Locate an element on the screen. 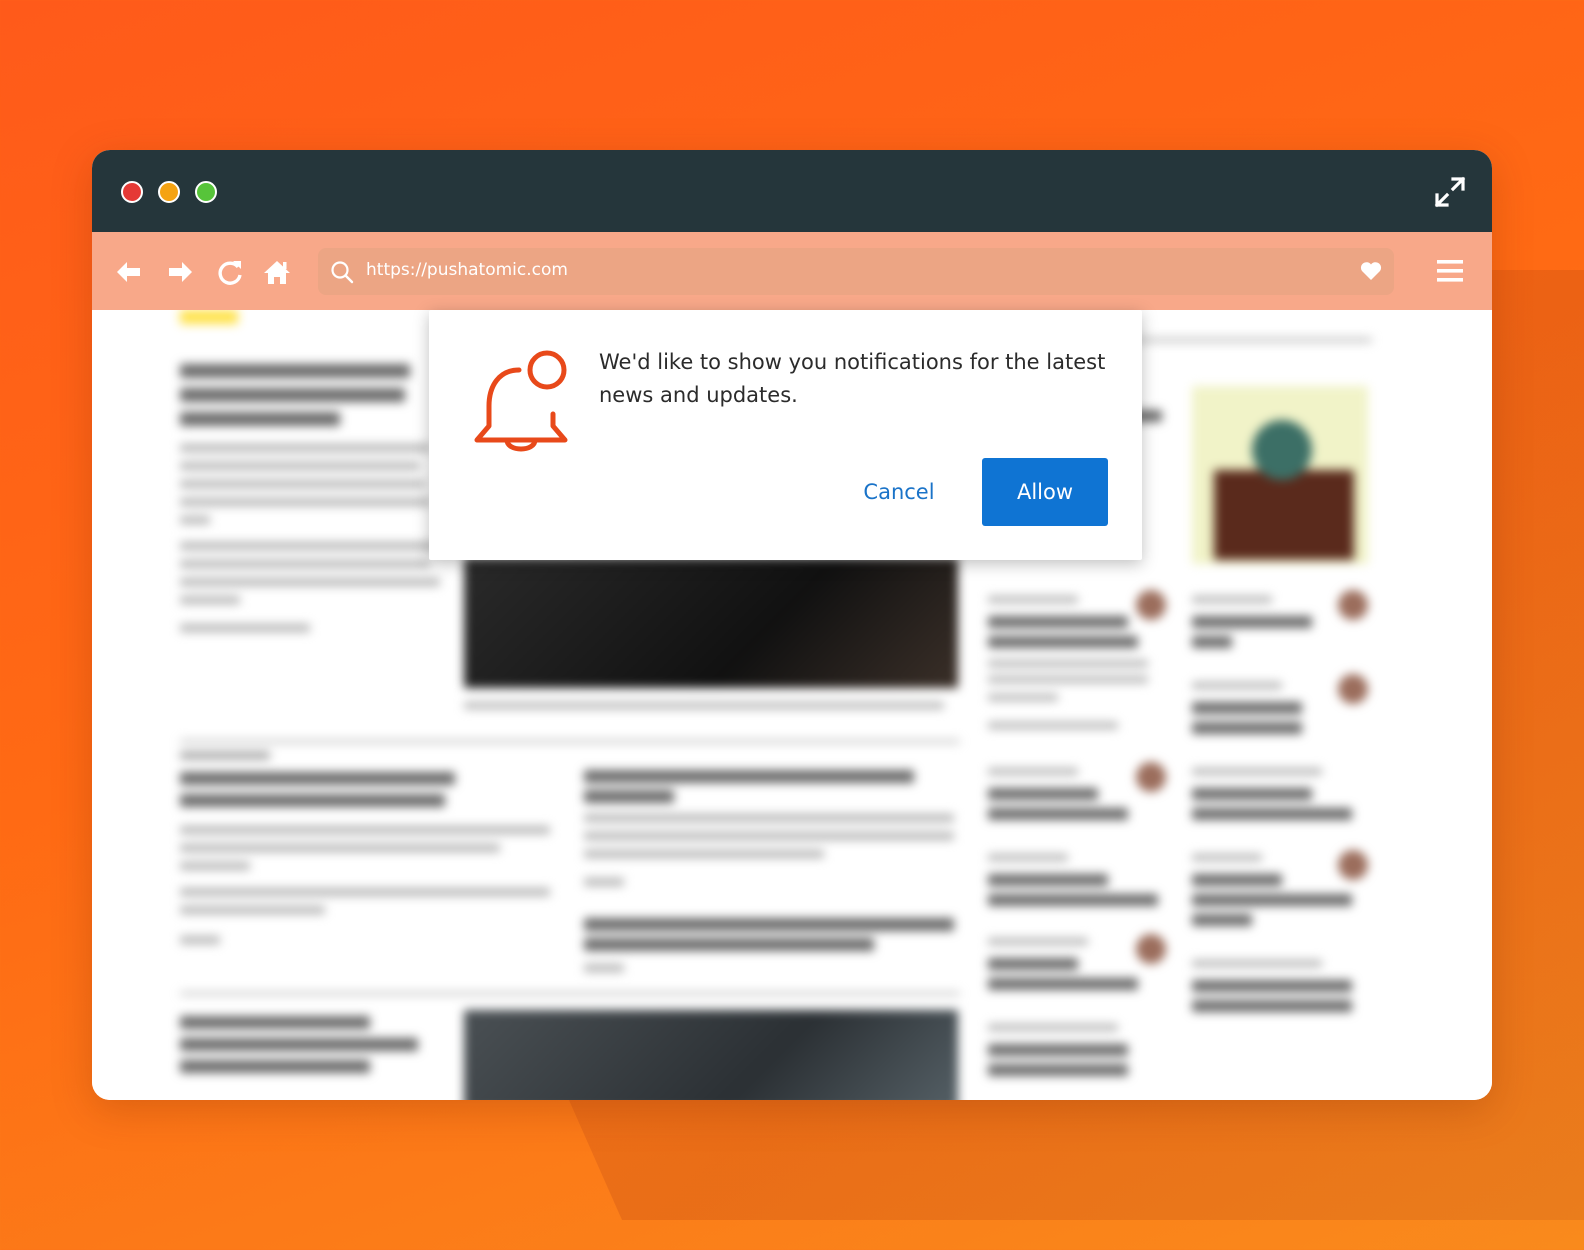 The width and height of the screenshot is (1584, 1250). hamburger-menu-icon is located at coordinates (1450, 271).